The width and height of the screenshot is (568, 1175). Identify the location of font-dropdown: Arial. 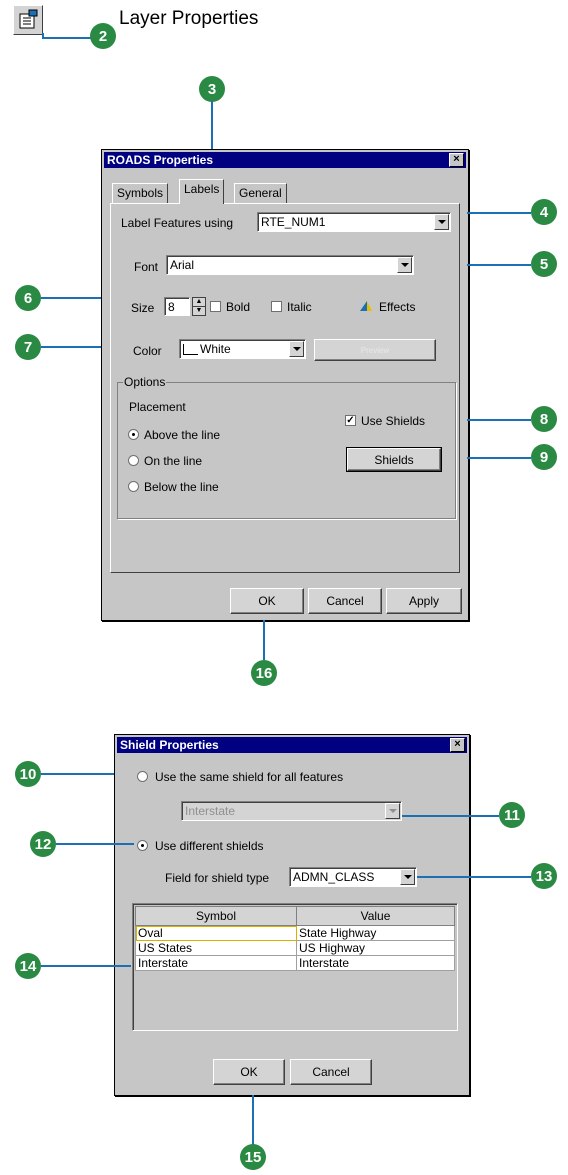
(290, 265).